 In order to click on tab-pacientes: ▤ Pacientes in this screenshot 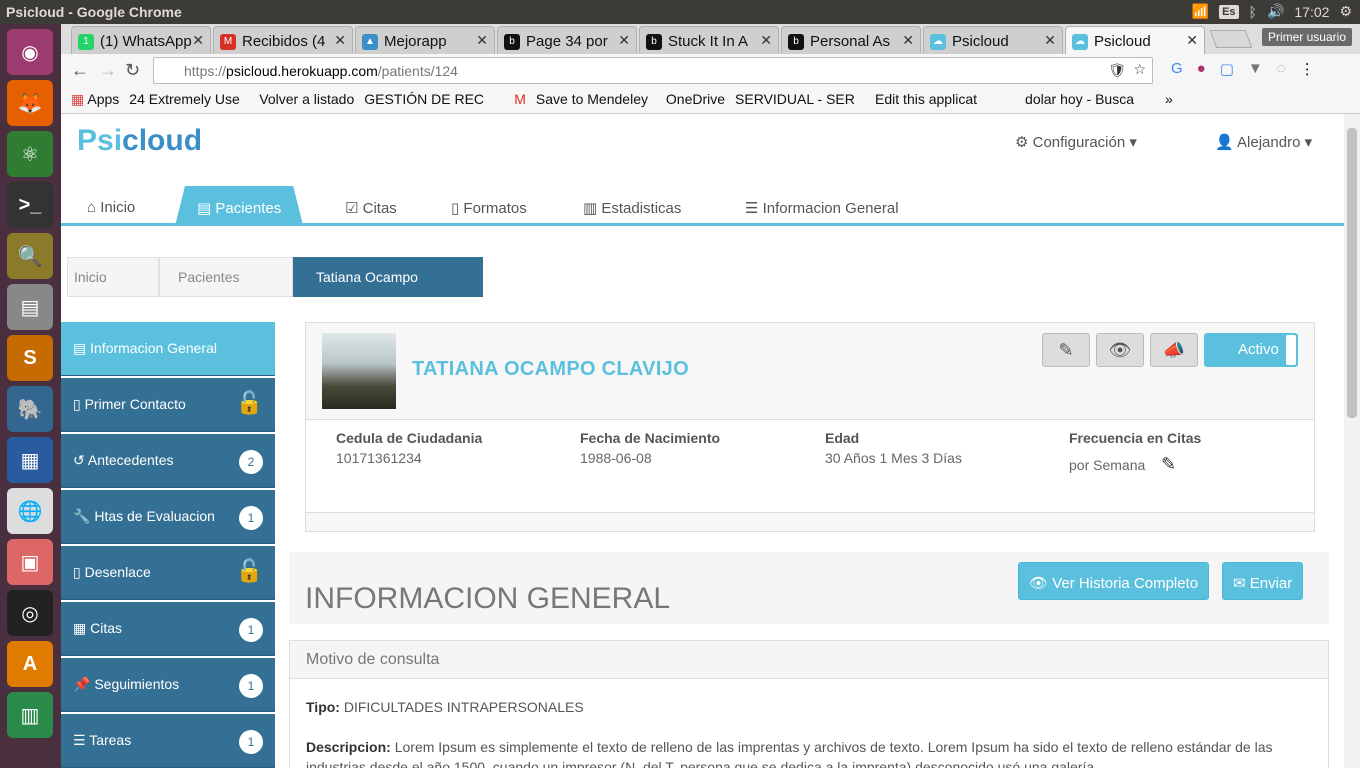, I will do `click(239, 206)`.